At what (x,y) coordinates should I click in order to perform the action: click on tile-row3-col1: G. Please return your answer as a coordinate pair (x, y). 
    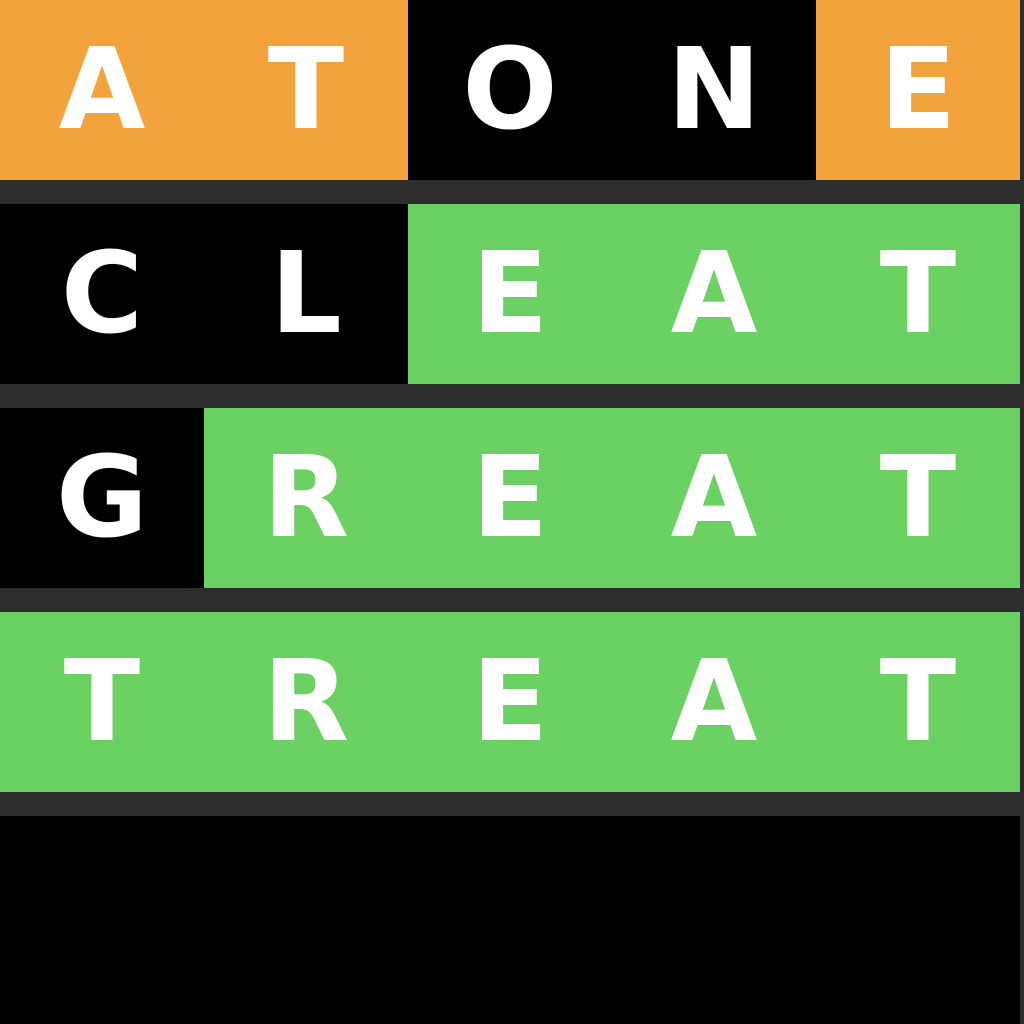
    Looking at the image, I should click on (102, 498).